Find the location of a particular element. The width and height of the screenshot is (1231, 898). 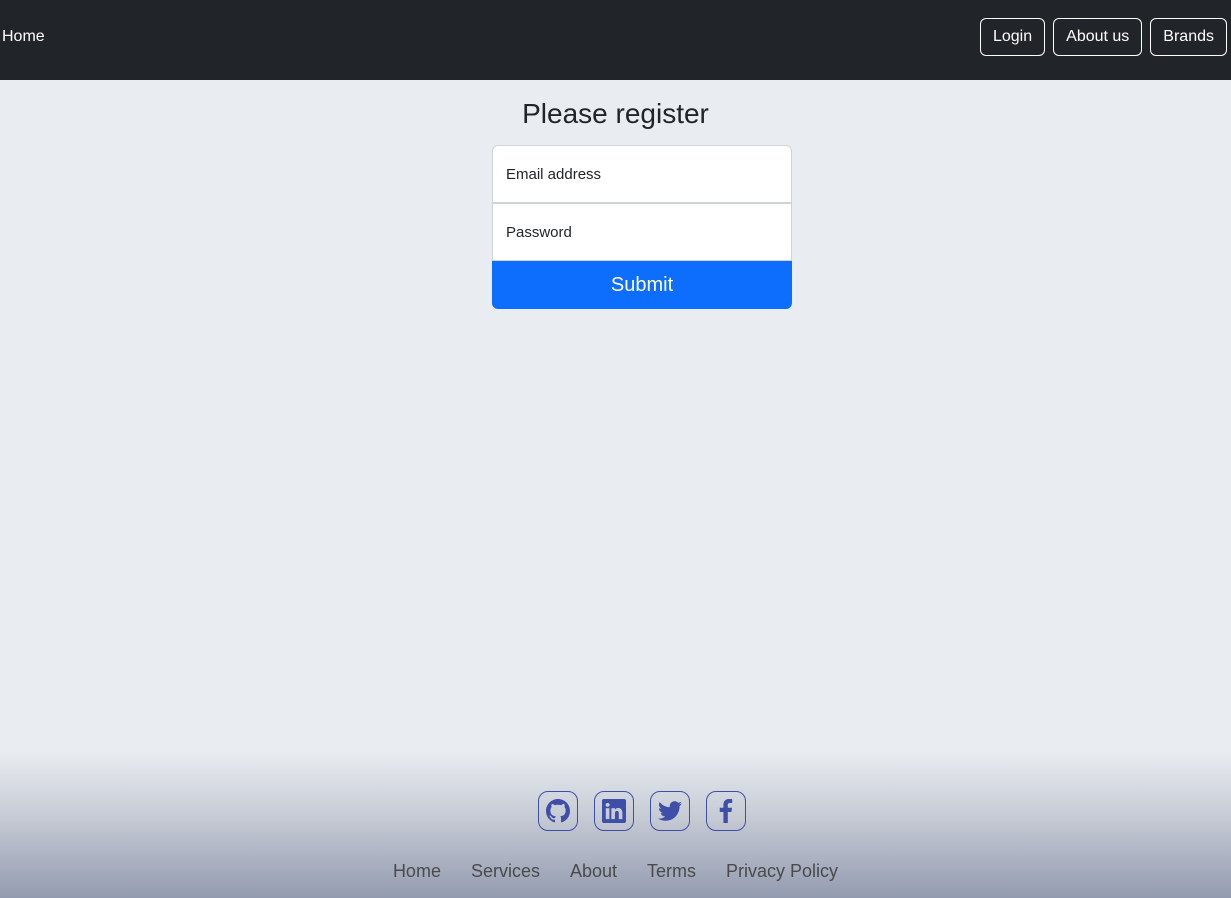

facebook-link is located at coordinates (726, 811).